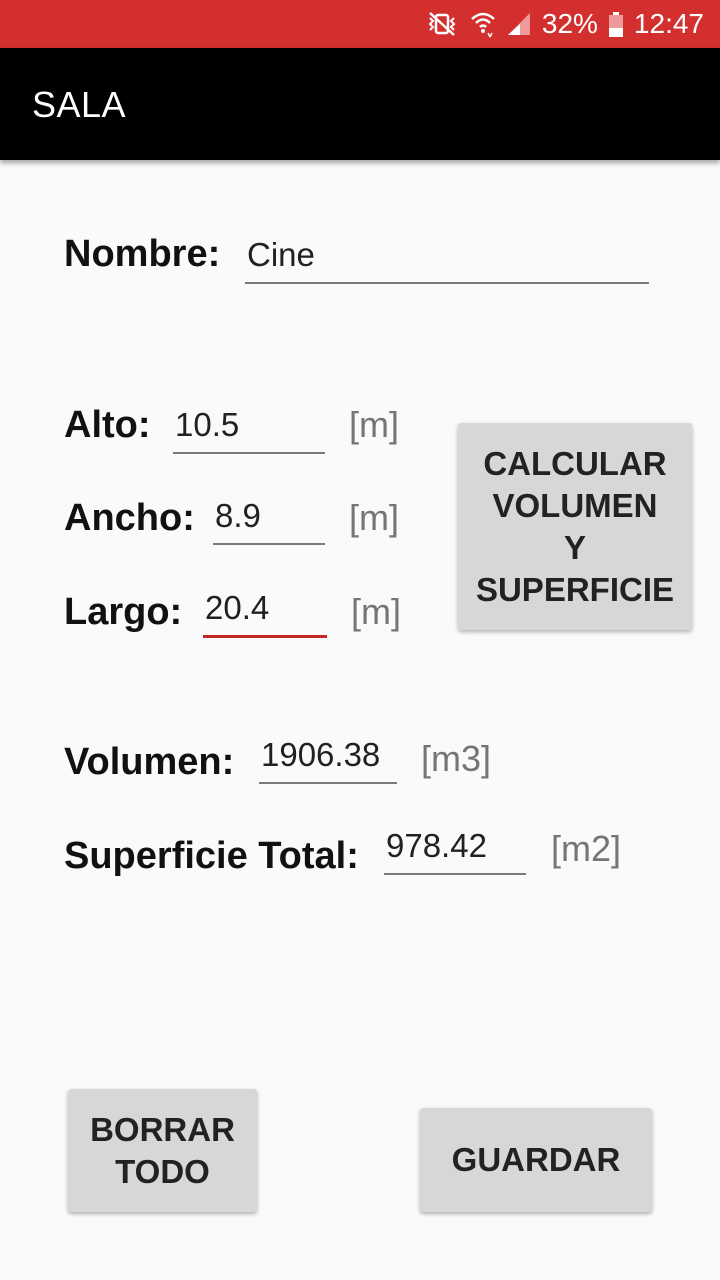 The image size is (720, 1280). Describe the element at coordinates (123, 612) in the screenshot. I see `largo-label: Largo:` at that location.